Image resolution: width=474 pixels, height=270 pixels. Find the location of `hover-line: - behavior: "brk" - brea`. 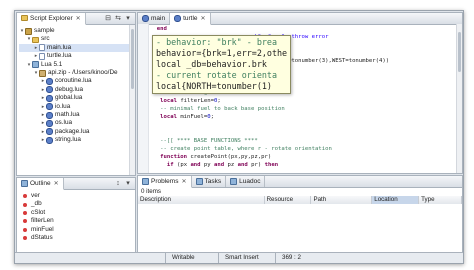

hover-line: - behavior: "brk" - brea is located at coordinates (217, 42).